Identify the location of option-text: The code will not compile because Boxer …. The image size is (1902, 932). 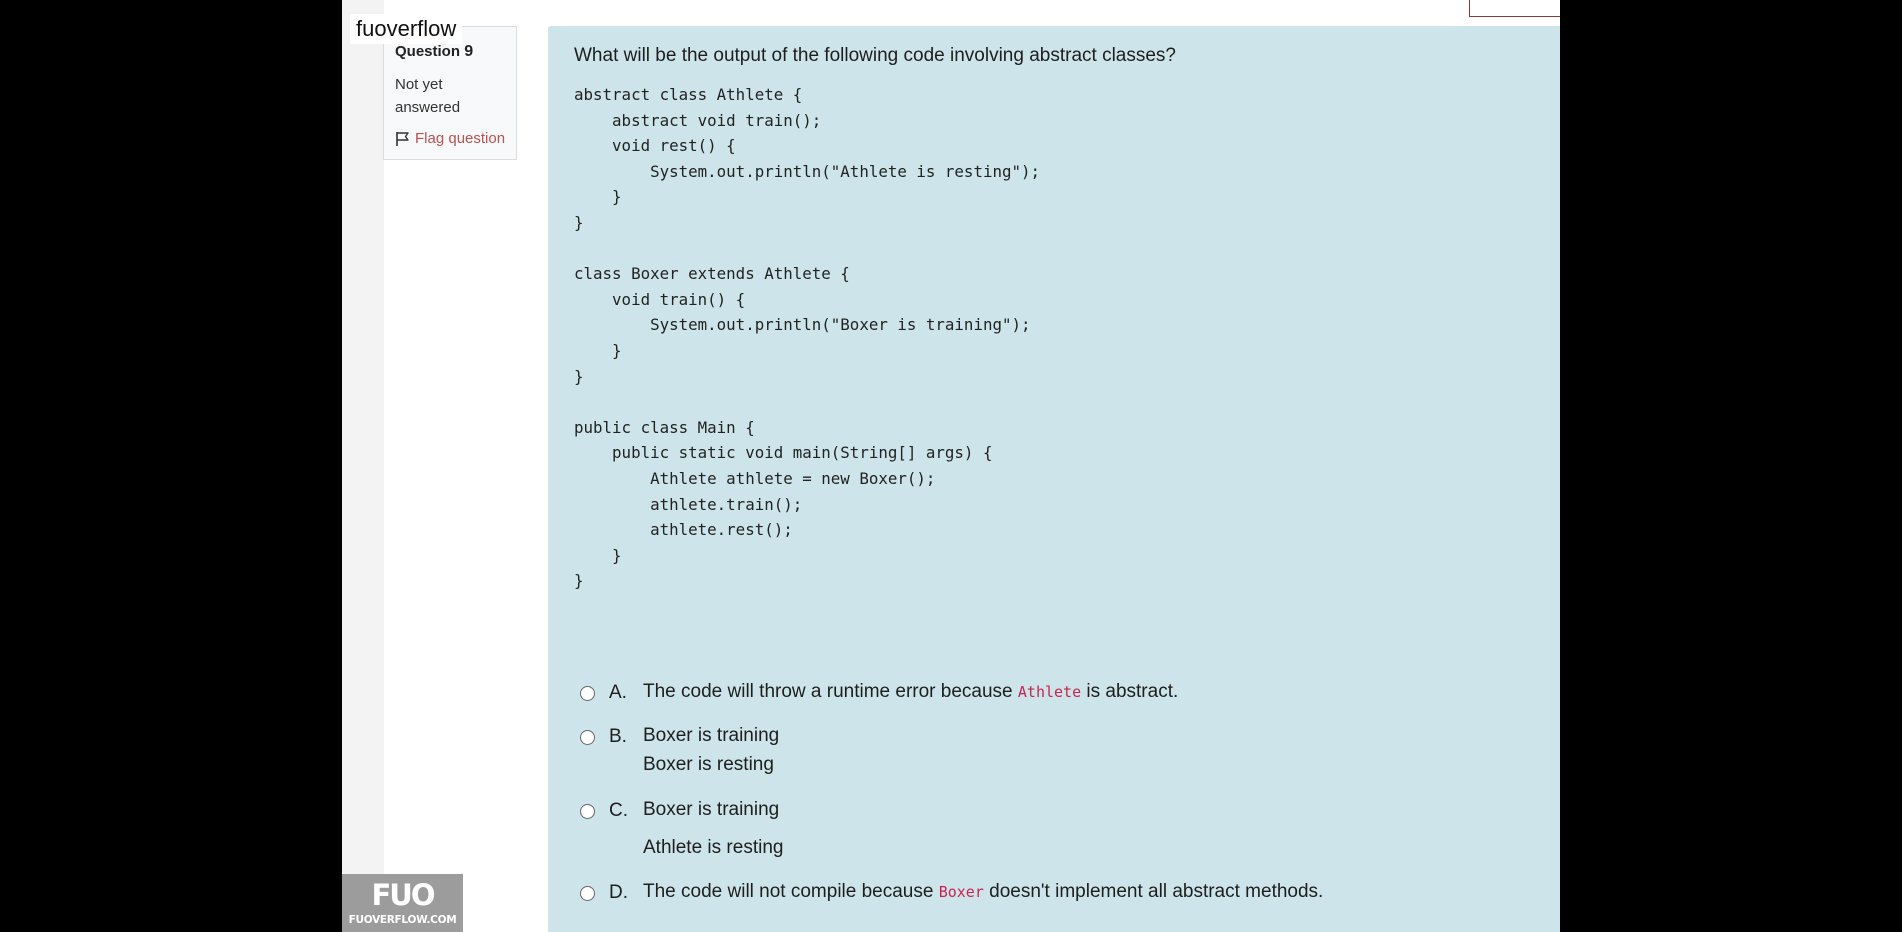
(983, 891).